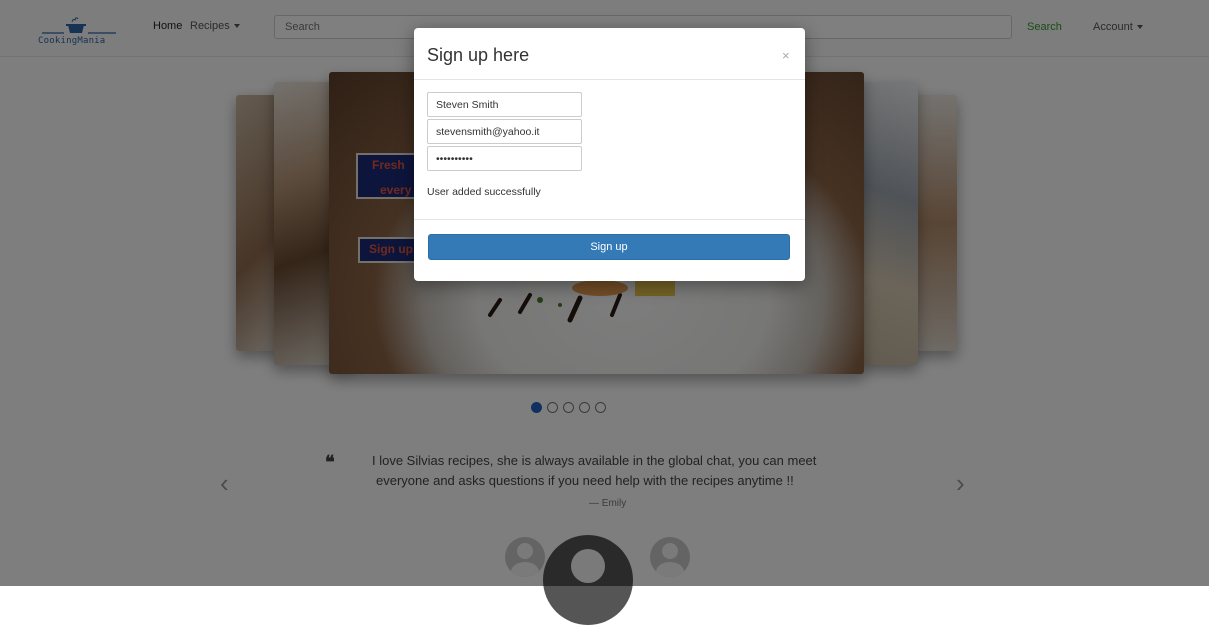  What do you see at coordinates (478, 55) in the screenshot?
I see `modal-title: Sign up here` at bounding box center [478, 55].